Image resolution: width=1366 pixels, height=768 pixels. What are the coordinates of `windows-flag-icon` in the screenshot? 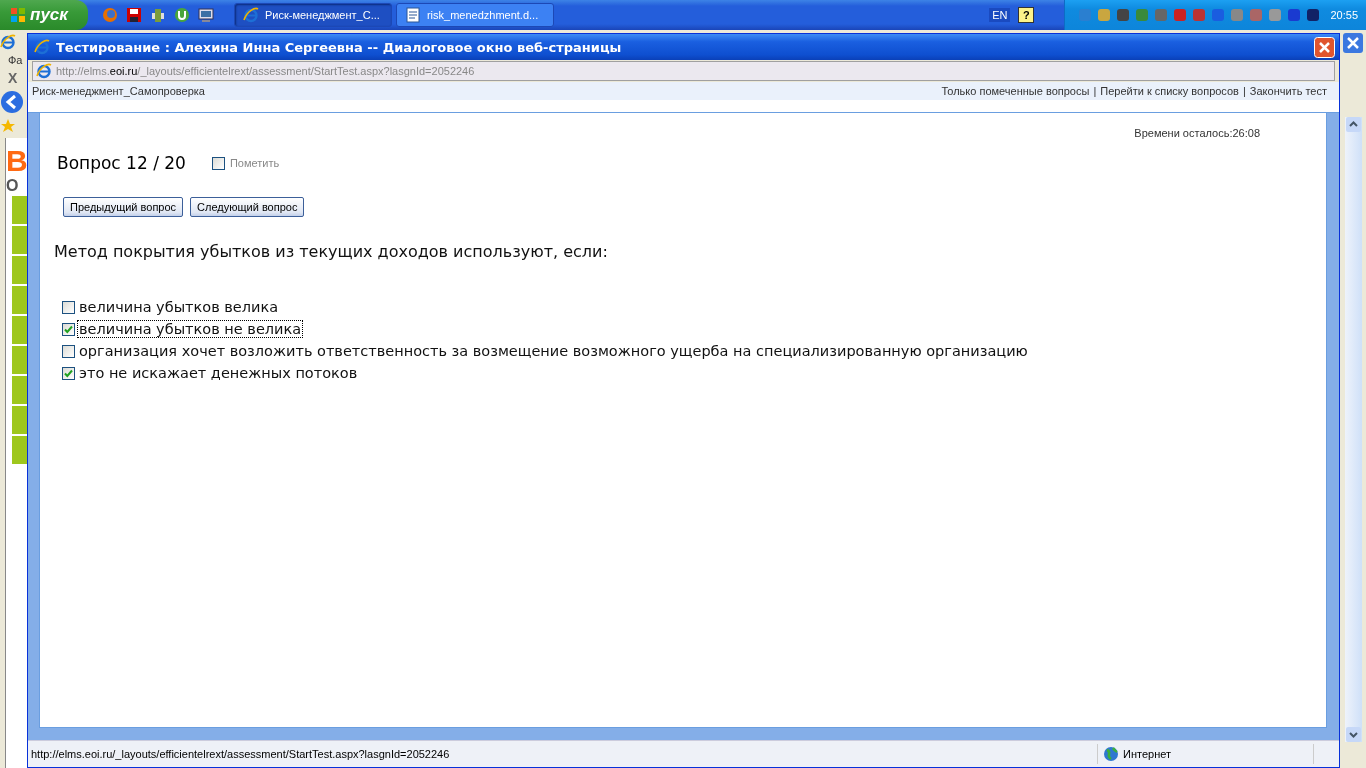 It's located at (18, 15).